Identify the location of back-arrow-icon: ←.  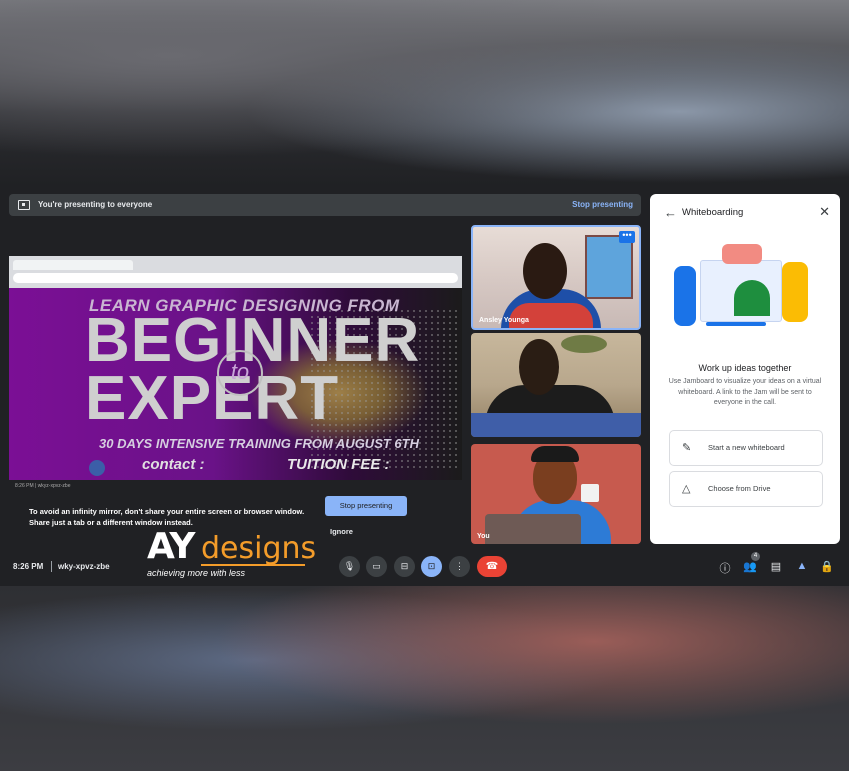
(670, 212).